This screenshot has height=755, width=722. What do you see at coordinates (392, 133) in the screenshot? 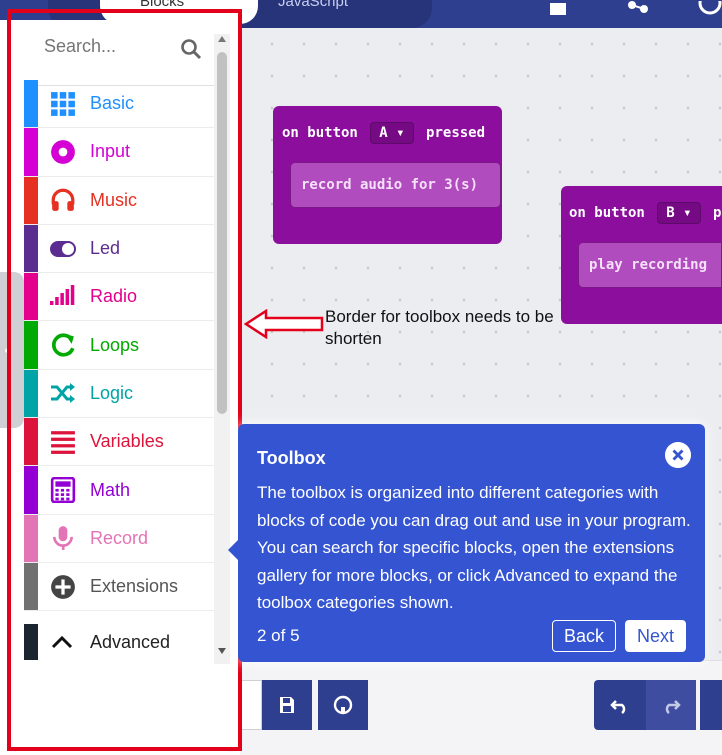
I see `button-dropdown: A ▾` at bounding box center [392, 133].